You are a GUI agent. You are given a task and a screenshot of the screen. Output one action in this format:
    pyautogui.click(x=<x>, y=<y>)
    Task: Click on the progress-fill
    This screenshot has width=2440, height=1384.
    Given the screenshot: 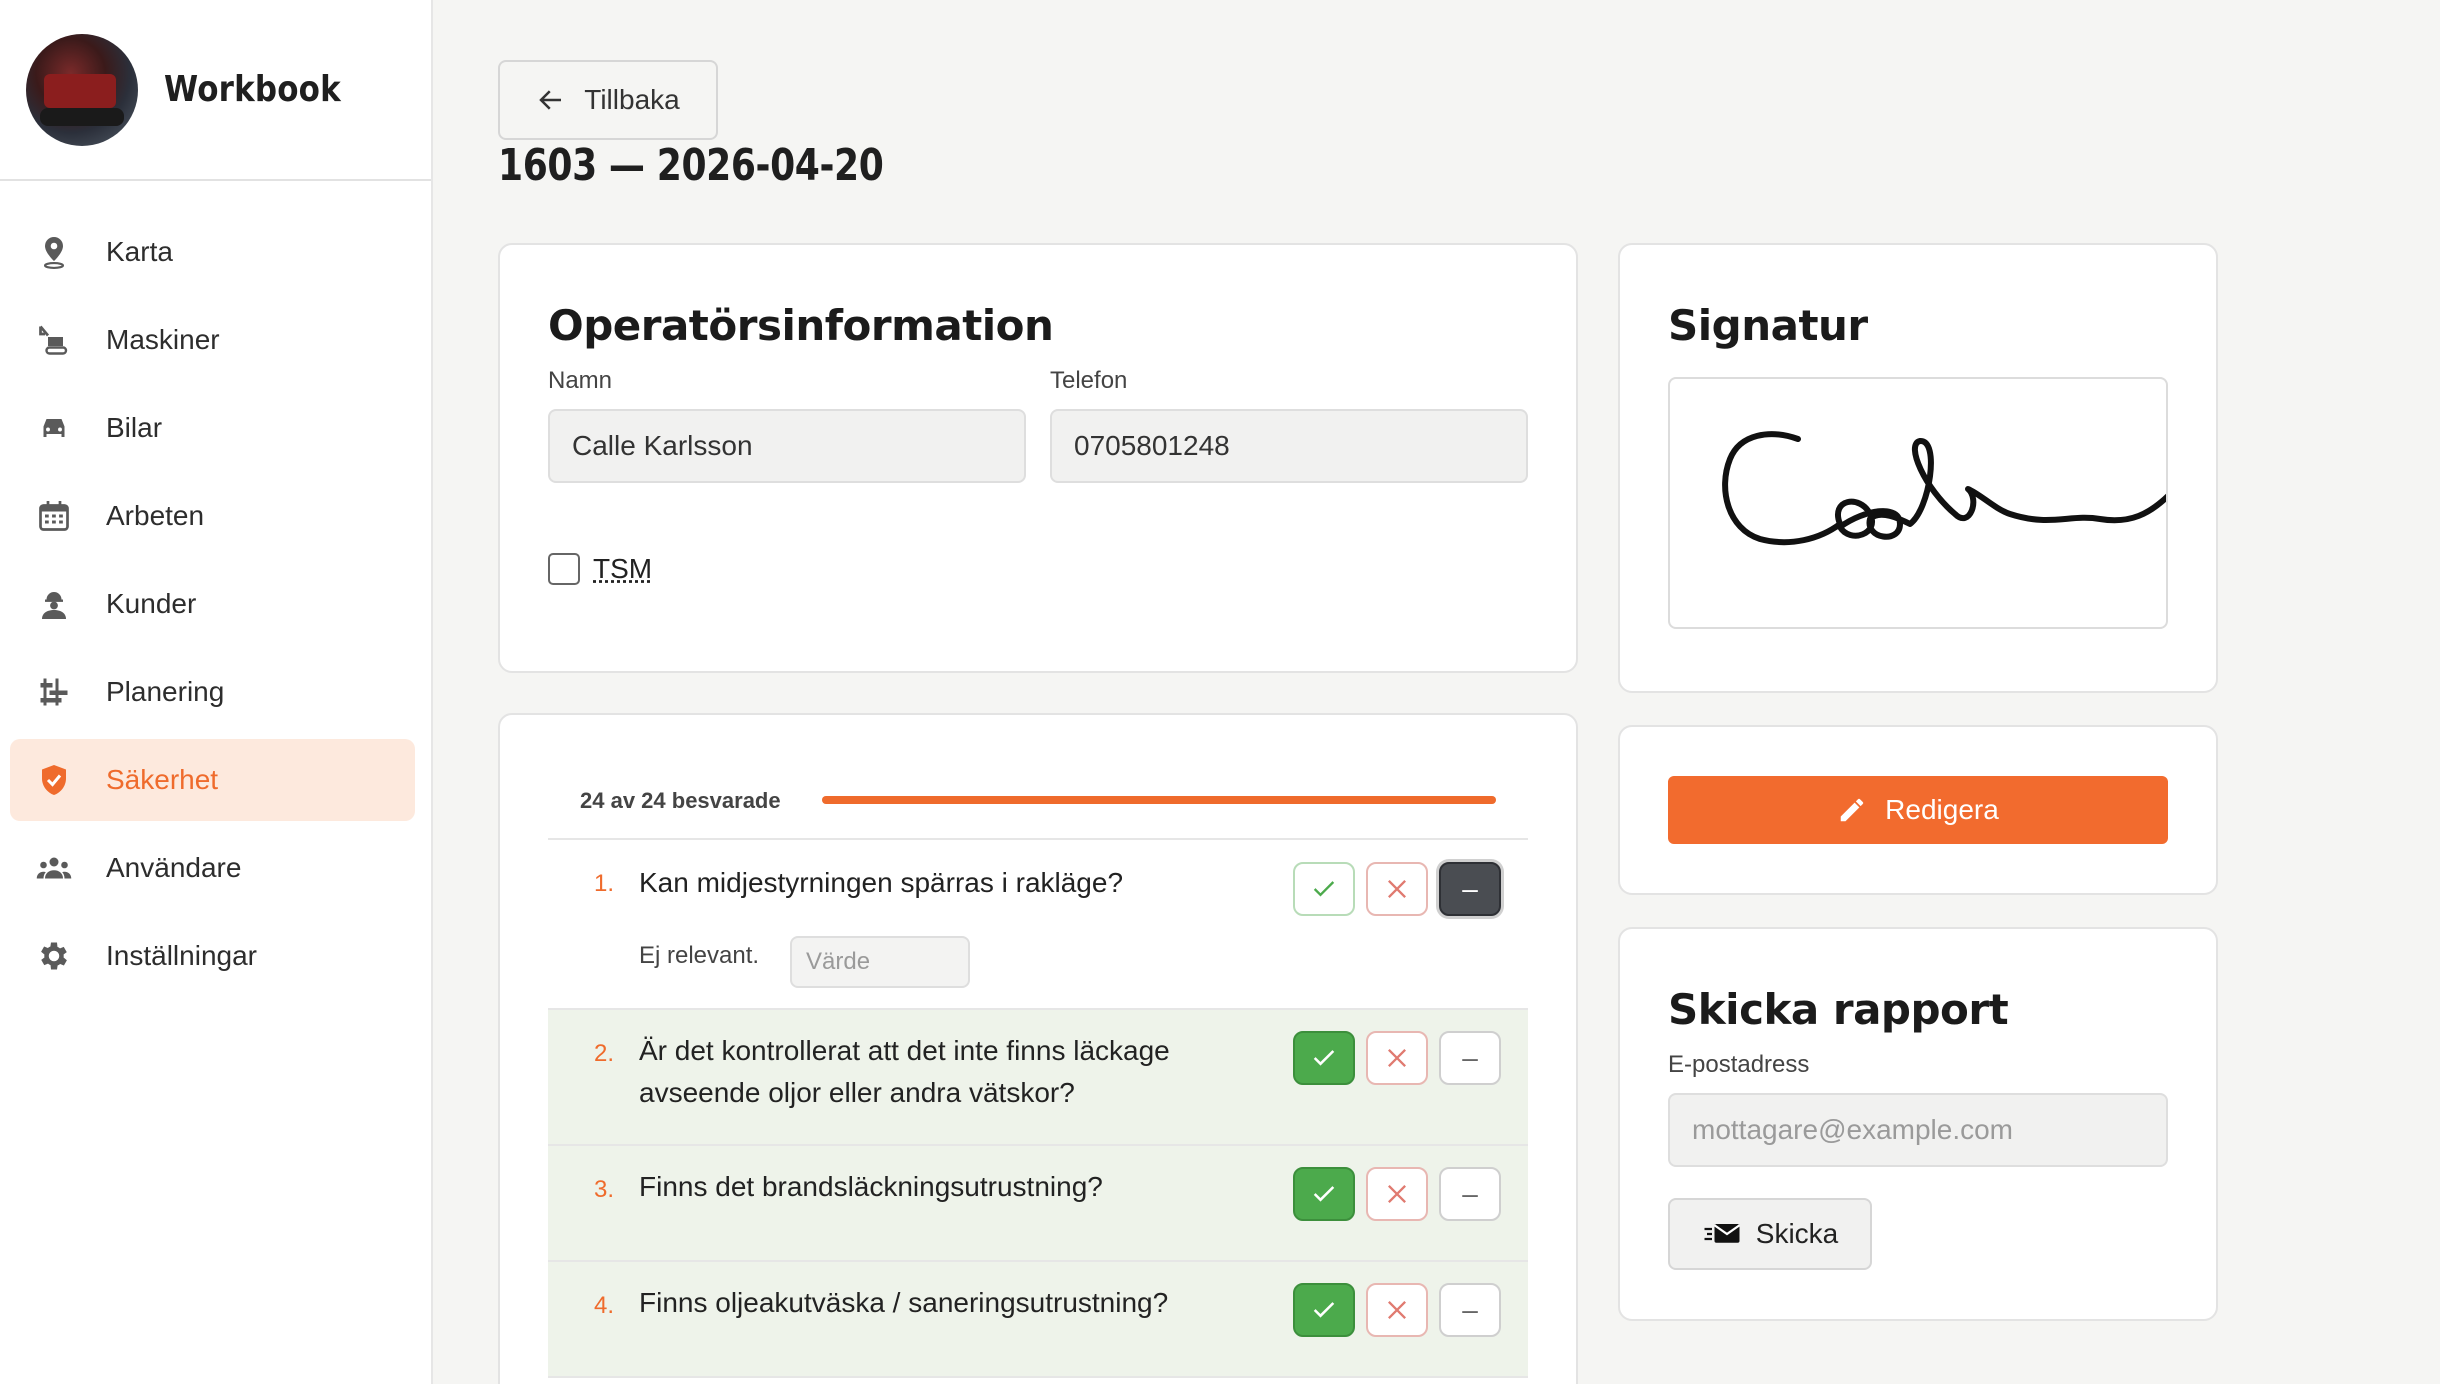 What is the action you would take?
    pyautogui.click(x=1159, y=800)
    